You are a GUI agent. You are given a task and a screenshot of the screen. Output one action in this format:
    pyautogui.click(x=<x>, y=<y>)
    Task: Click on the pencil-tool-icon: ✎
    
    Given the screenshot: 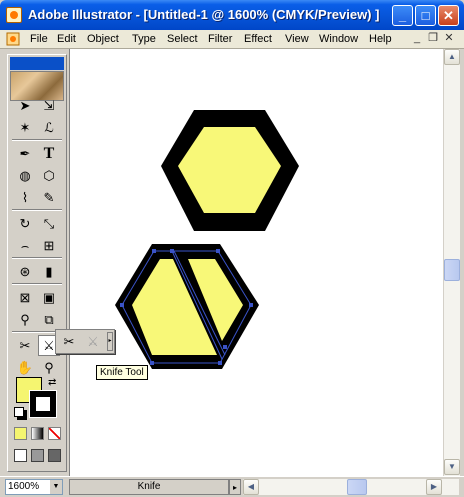 What is the action you would take?
    pyautogui.click(x=49, y=197)
    